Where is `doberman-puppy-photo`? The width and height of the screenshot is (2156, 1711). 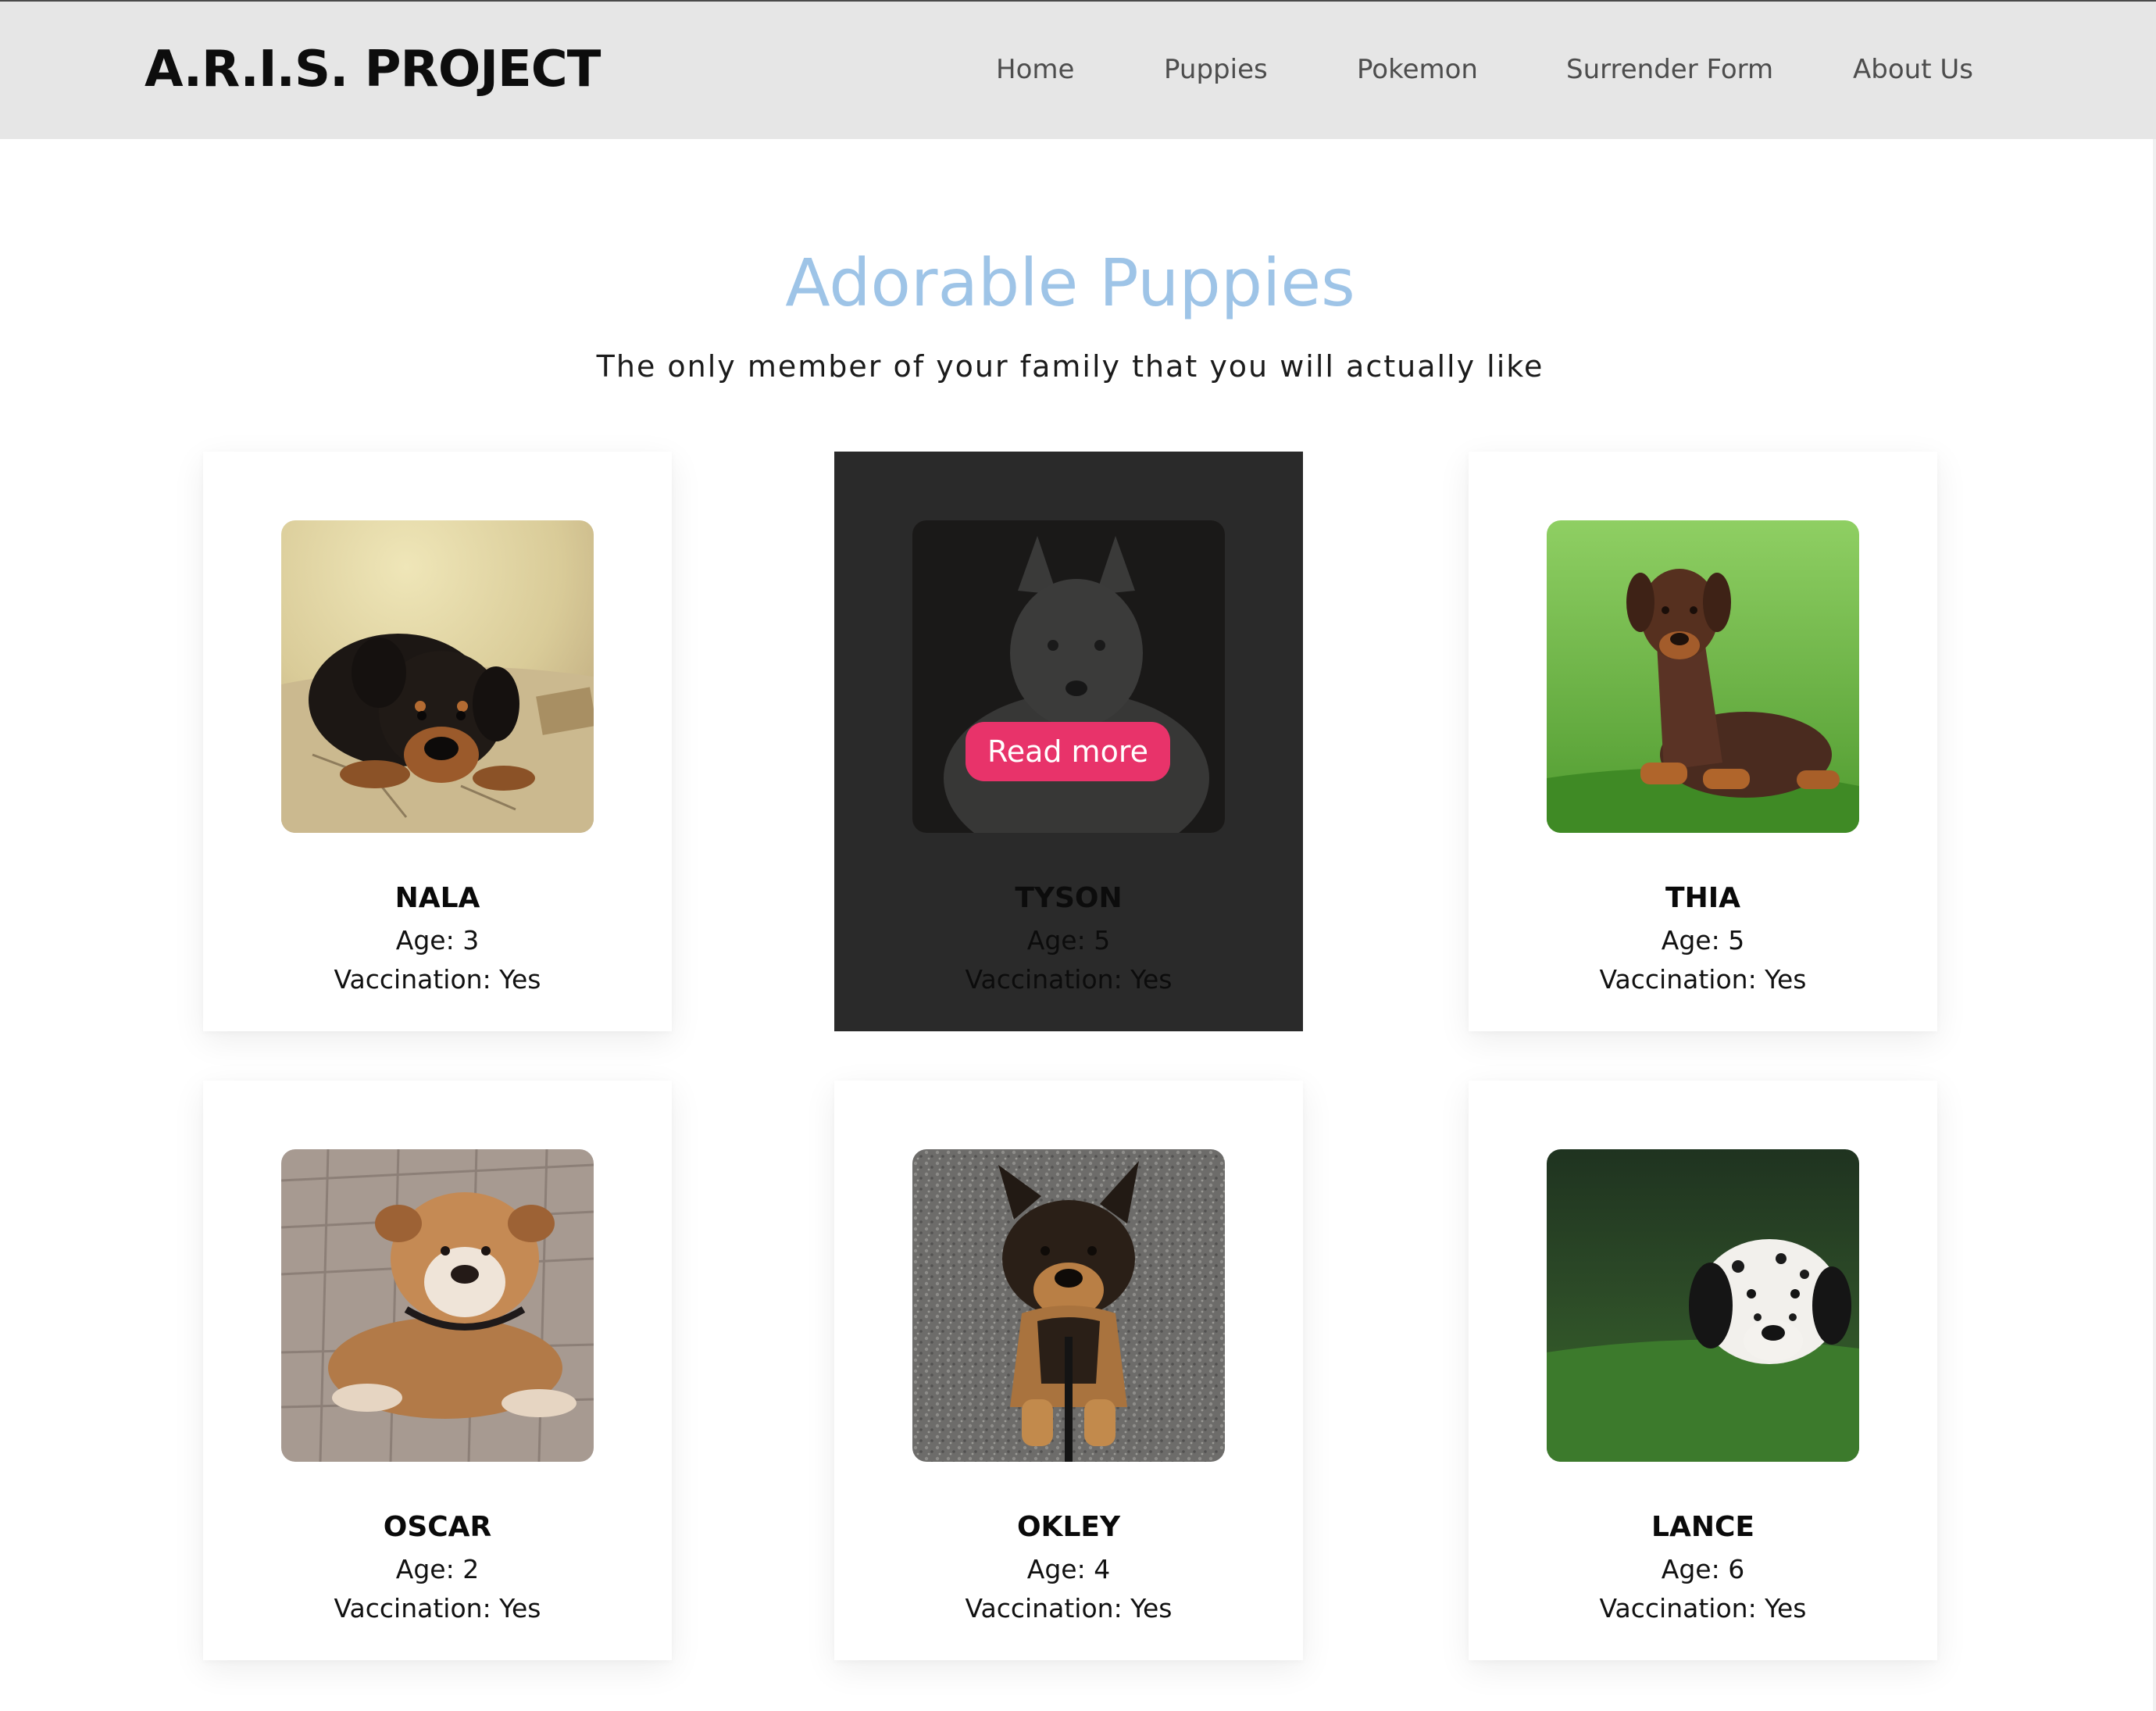 doberman-puppy-photo is located at coordinates (1703, 676).